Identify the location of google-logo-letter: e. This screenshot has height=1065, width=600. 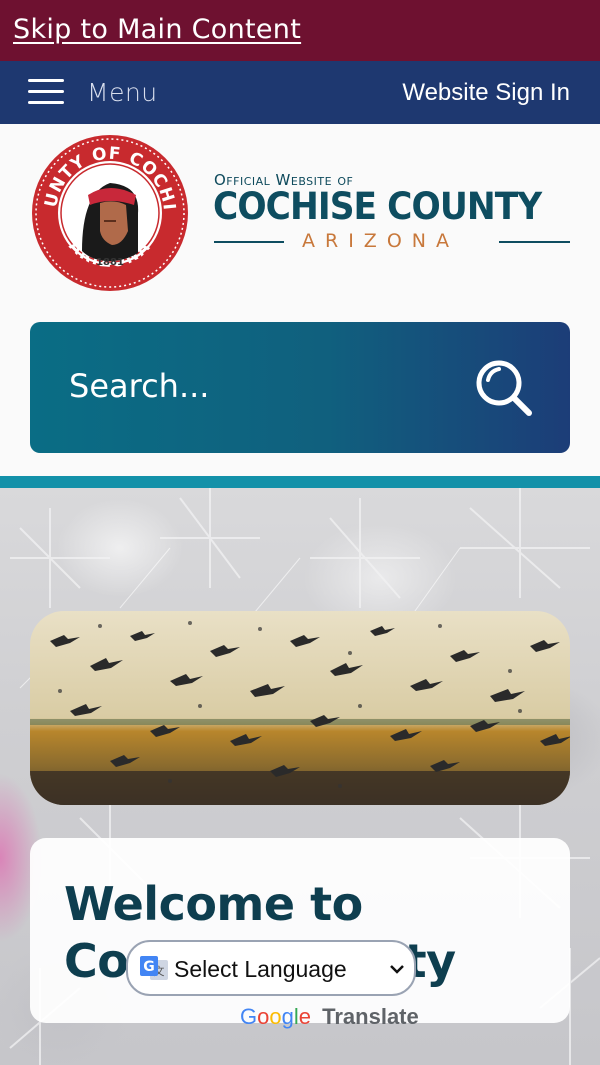
(305, 1016).